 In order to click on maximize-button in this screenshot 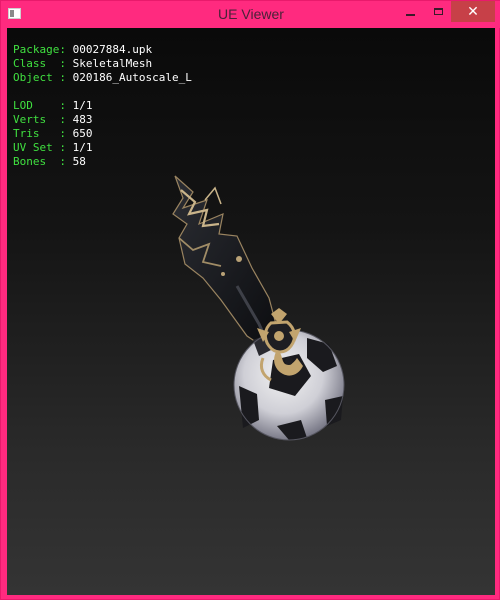, I will do `click(438, 11)`.